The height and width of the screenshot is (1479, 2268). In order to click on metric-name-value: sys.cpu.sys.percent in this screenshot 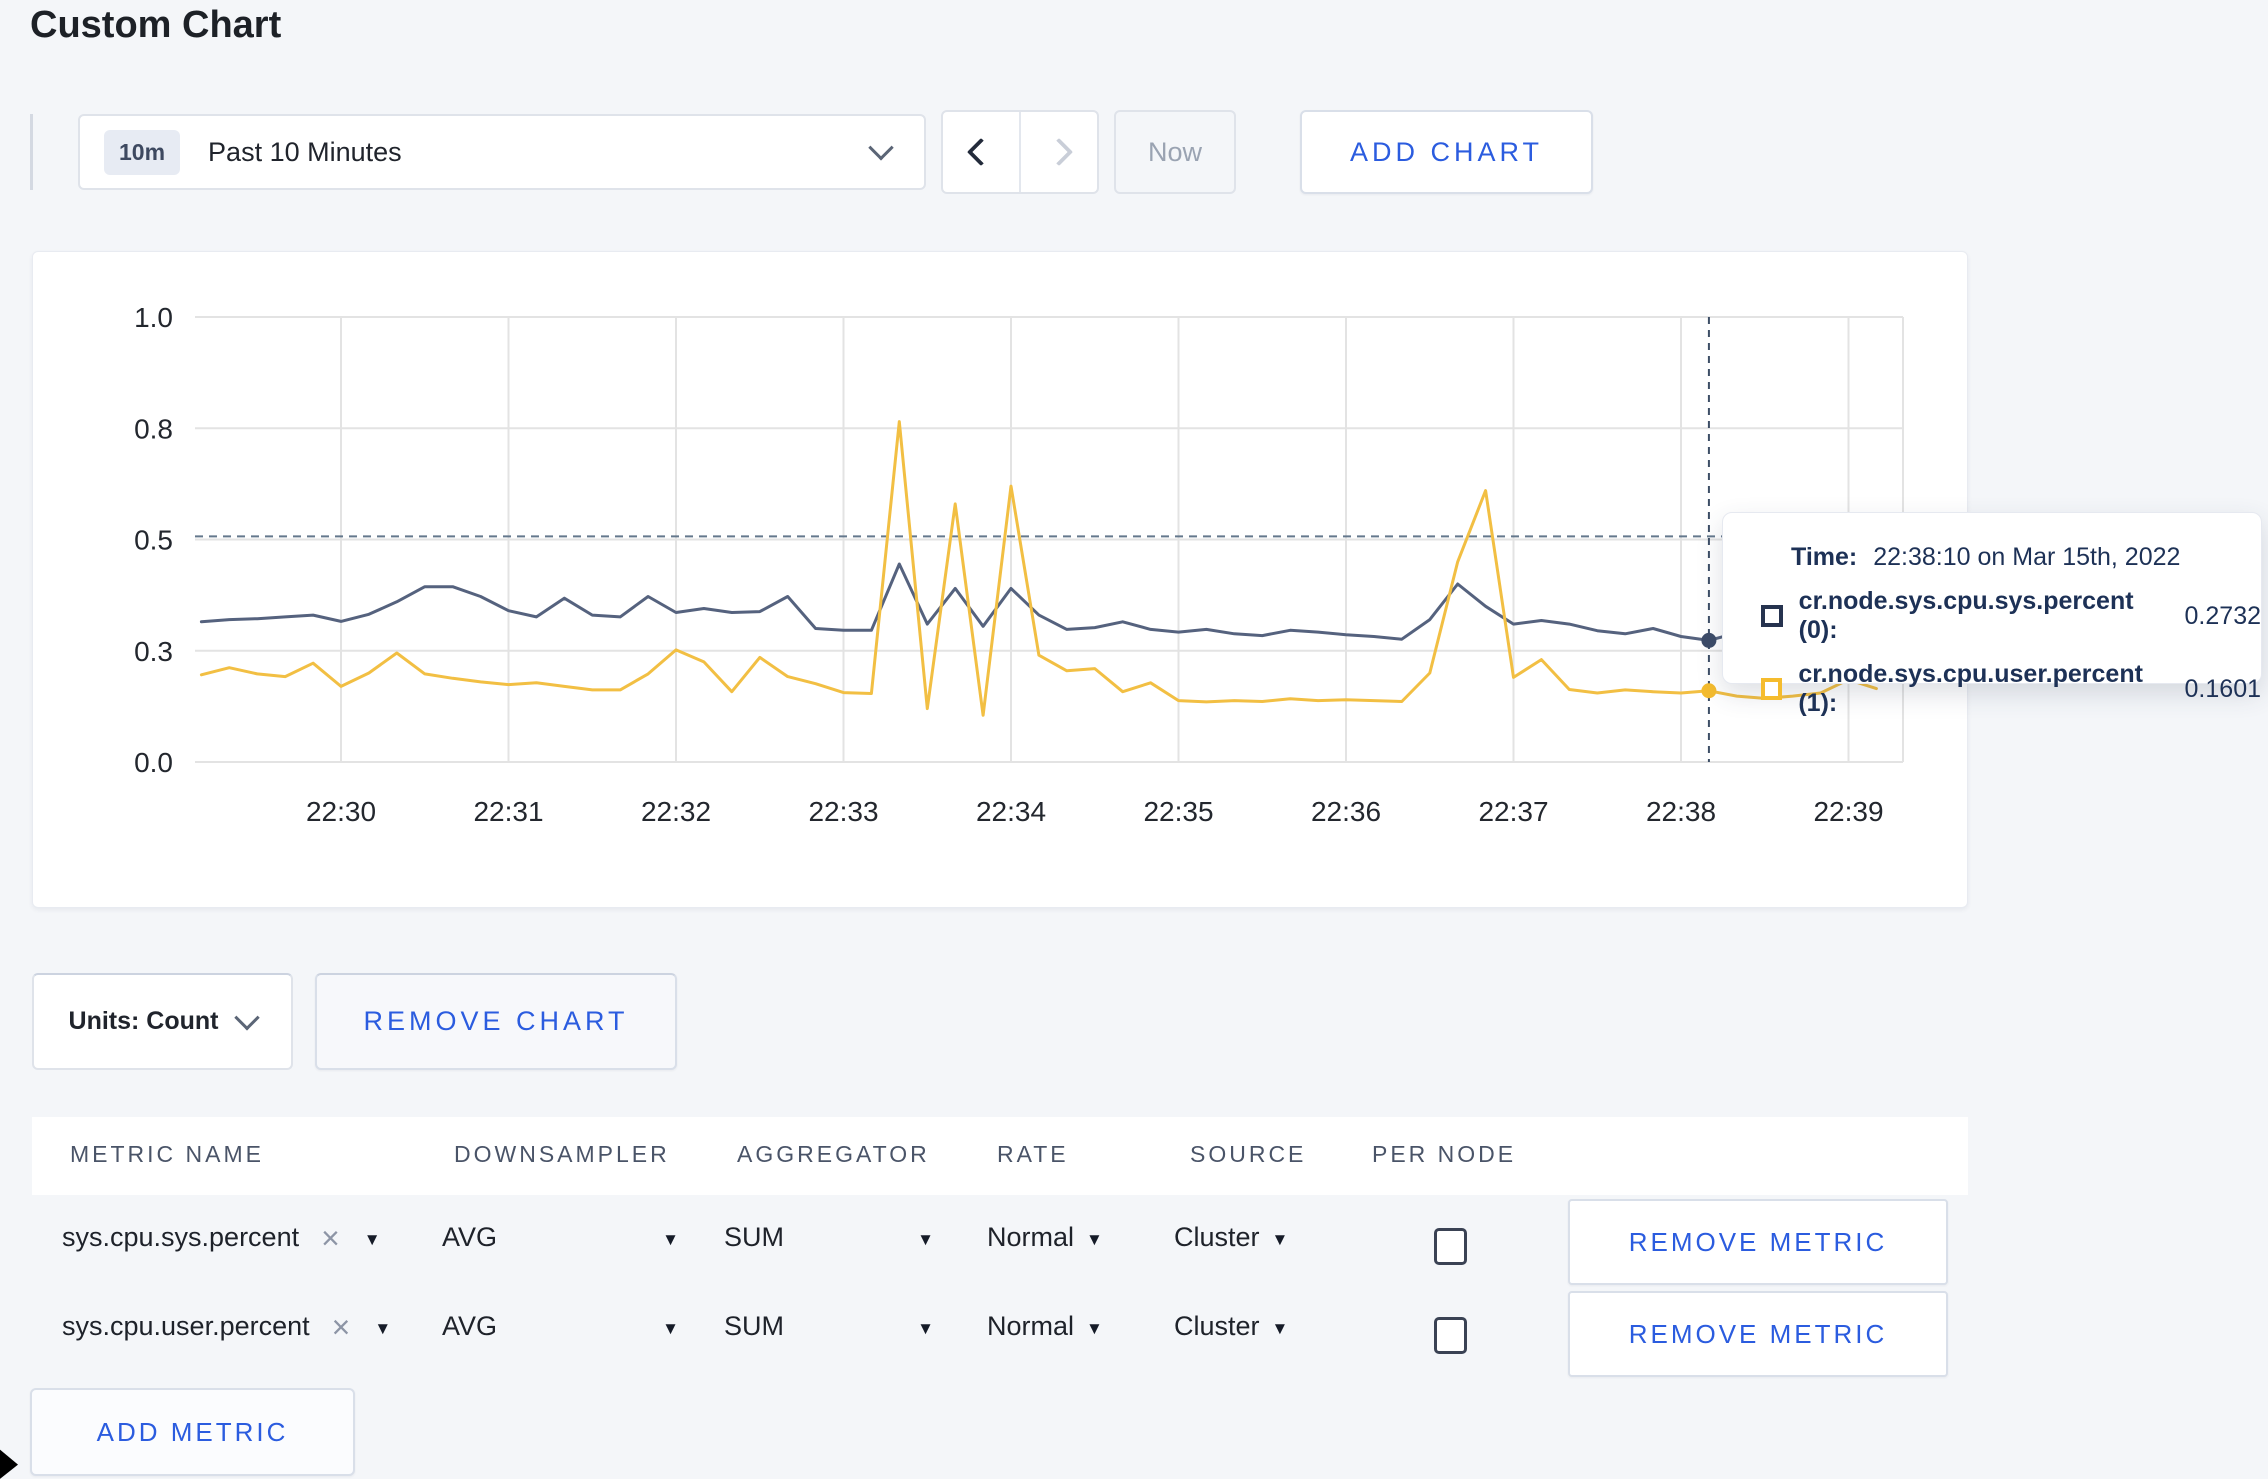, I will do `click(181, 1237)`.